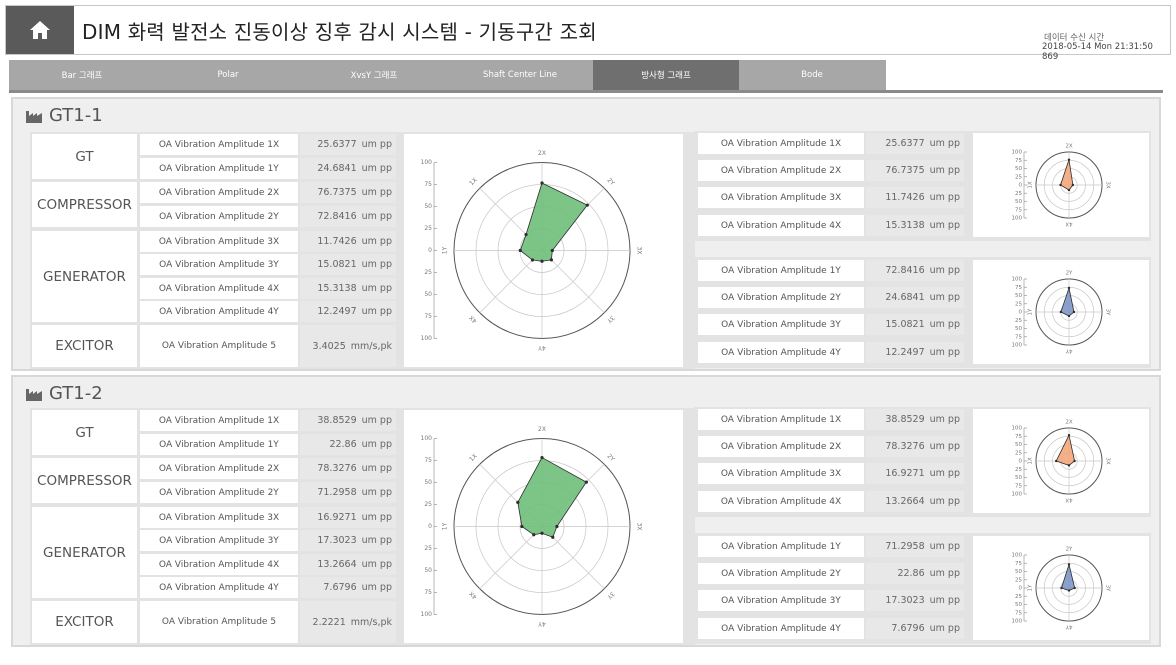 The image size is (1176, 665). Describe the element at coordinates (586, 91) in the screenshot. I see `tab-underline` at that location.